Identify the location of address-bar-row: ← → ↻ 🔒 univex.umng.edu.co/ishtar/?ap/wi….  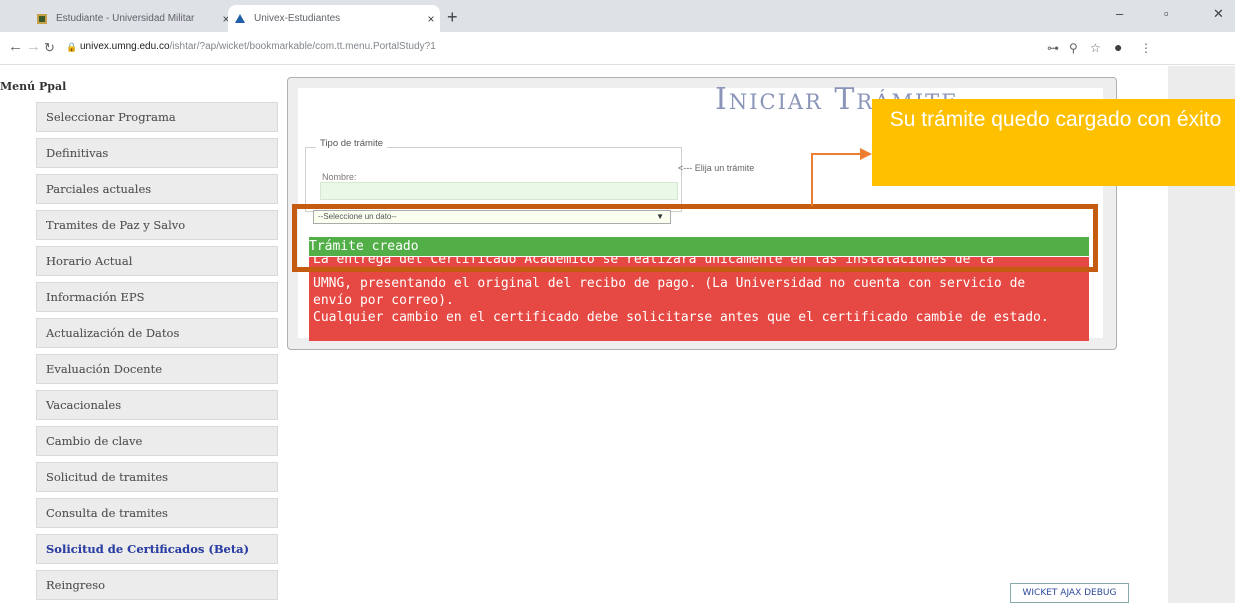
(617, 48).